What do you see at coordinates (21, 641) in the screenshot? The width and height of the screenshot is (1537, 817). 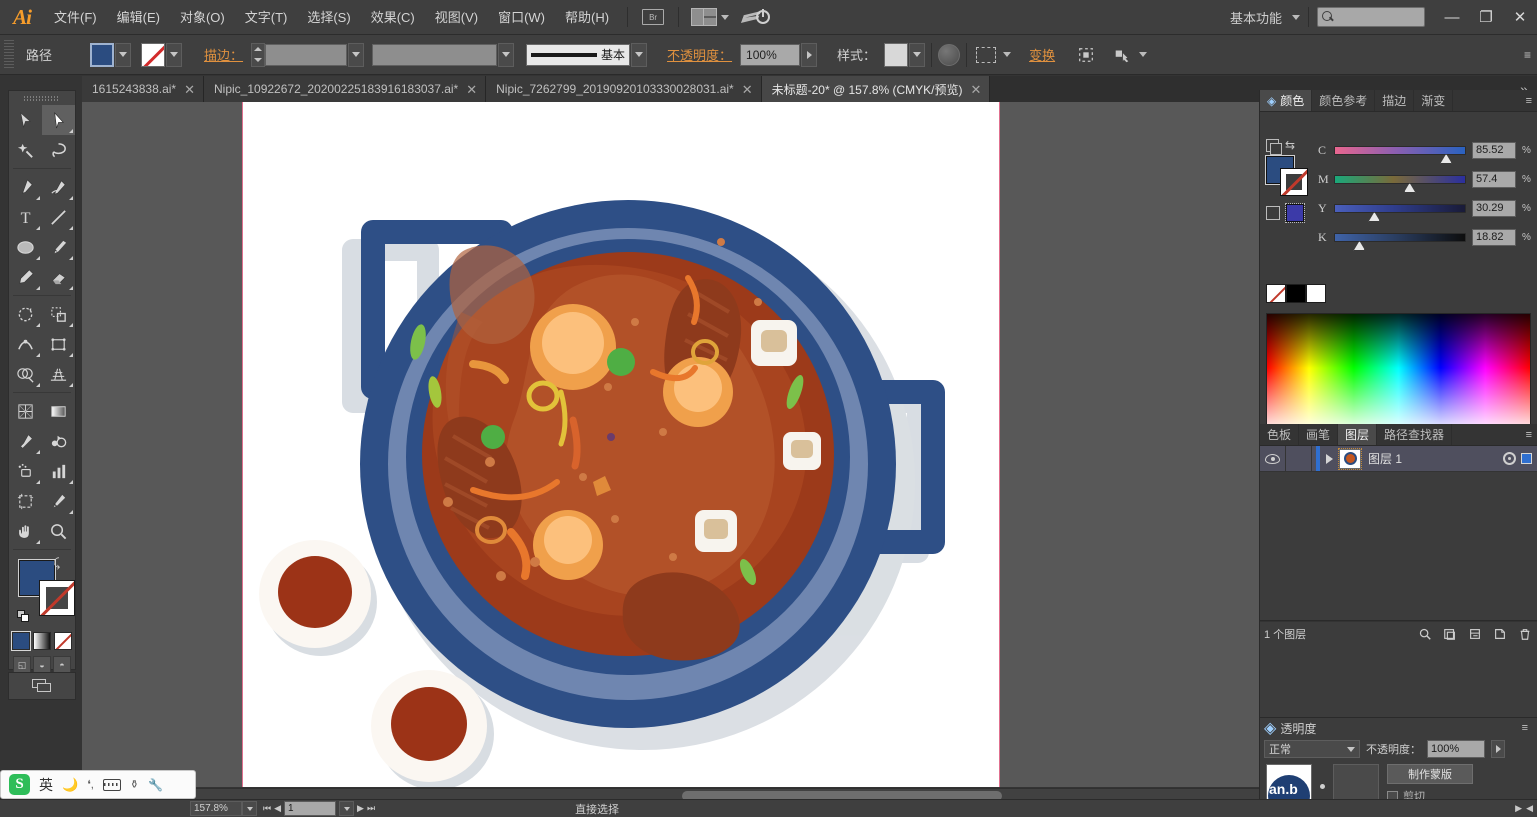 I see `color-mode-button` at bounding box center [21, 641].